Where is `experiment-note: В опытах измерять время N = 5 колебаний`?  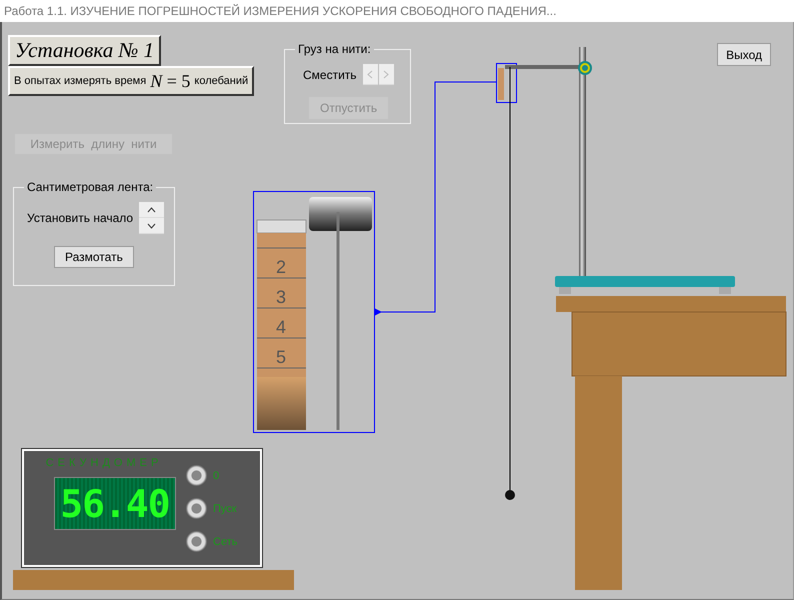
experiment-note: В опытах измерять время N = 5 колебаний is located at coordinates (131, 81).